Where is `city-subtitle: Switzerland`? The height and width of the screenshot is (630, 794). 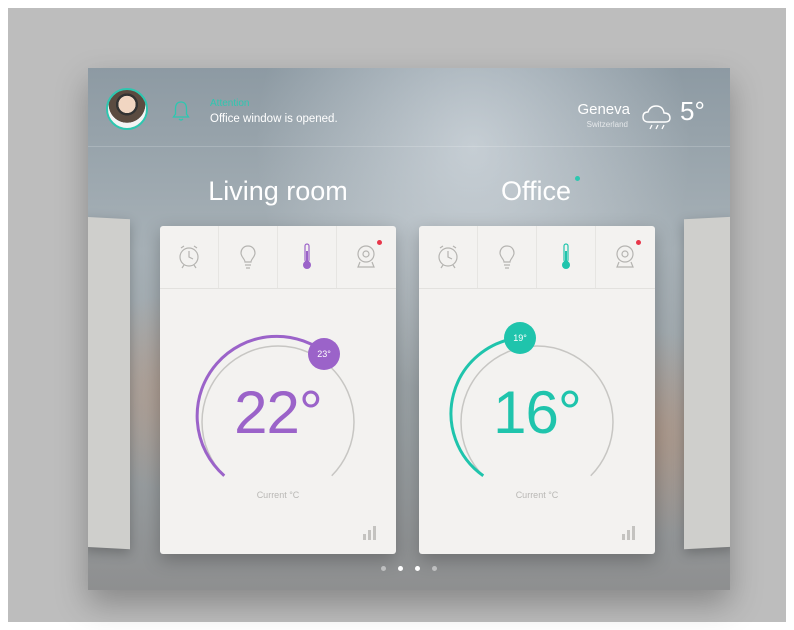 city-subtitle: Switzerland is located at coordinates (607, 124).